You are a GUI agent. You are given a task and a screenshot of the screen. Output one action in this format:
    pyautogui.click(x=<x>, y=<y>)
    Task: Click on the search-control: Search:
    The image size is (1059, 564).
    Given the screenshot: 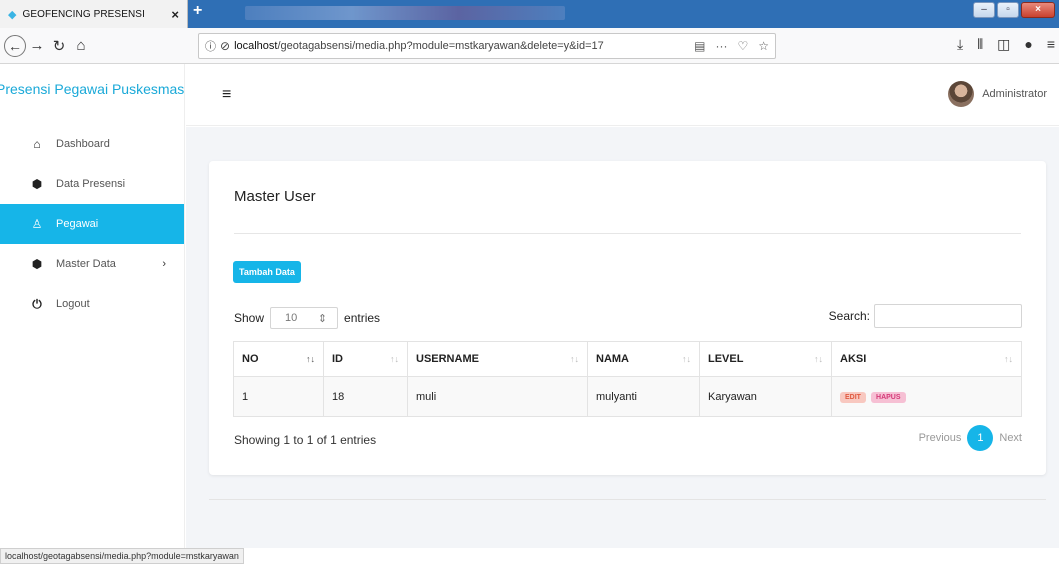 What is the action you would take?
    pyautogui.click(x=925, y=316)
    